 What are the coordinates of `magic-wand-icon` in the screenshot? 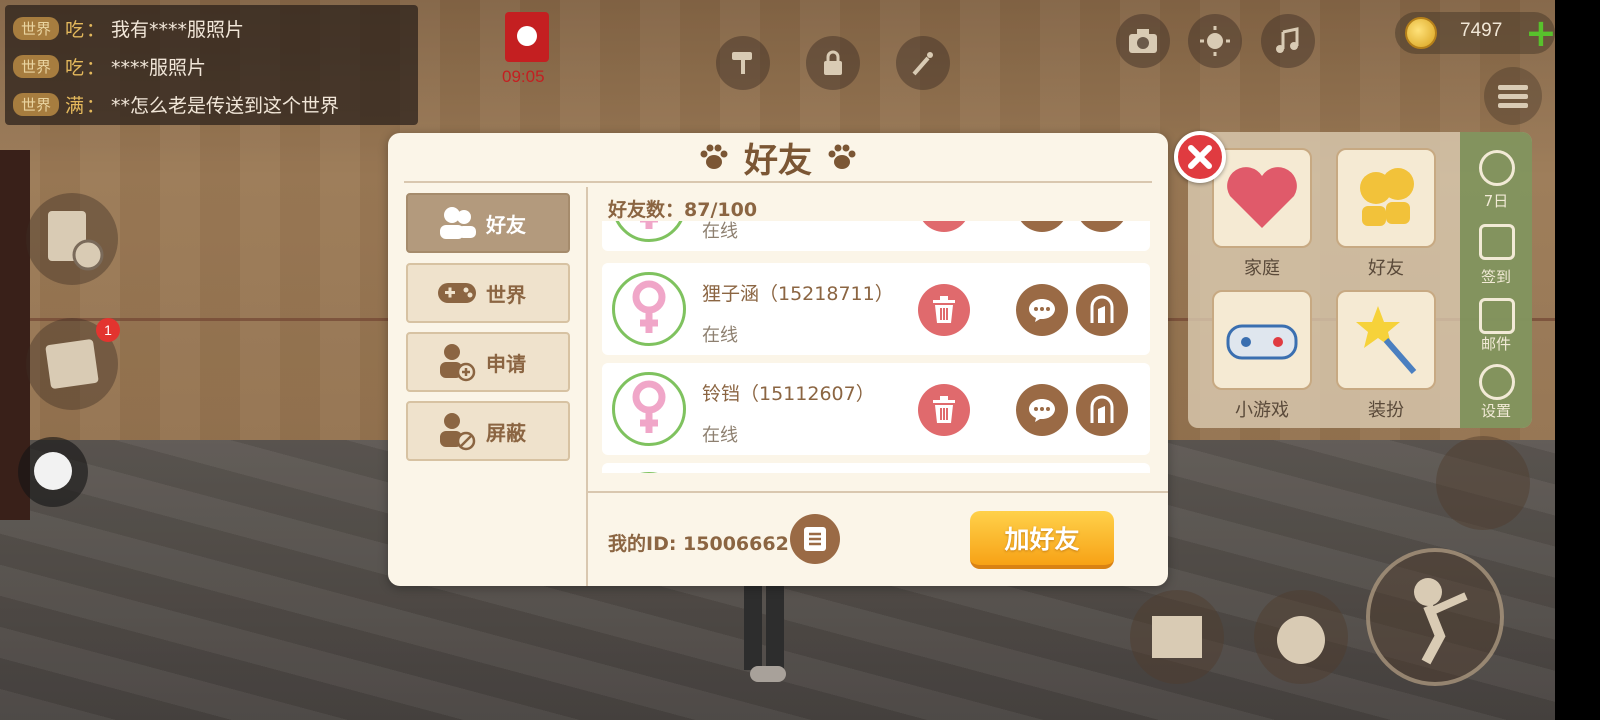 It's located at (1386, 340).